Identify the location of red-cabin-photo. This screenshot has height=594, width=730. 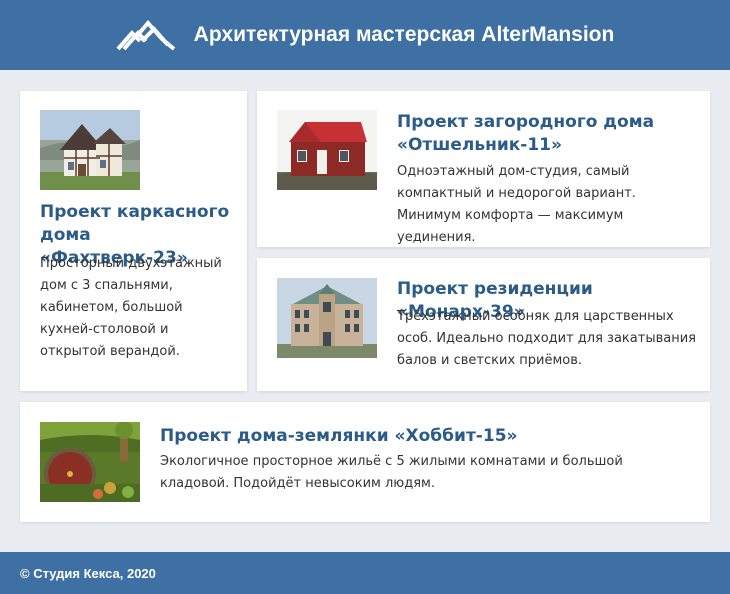
(327, 150).